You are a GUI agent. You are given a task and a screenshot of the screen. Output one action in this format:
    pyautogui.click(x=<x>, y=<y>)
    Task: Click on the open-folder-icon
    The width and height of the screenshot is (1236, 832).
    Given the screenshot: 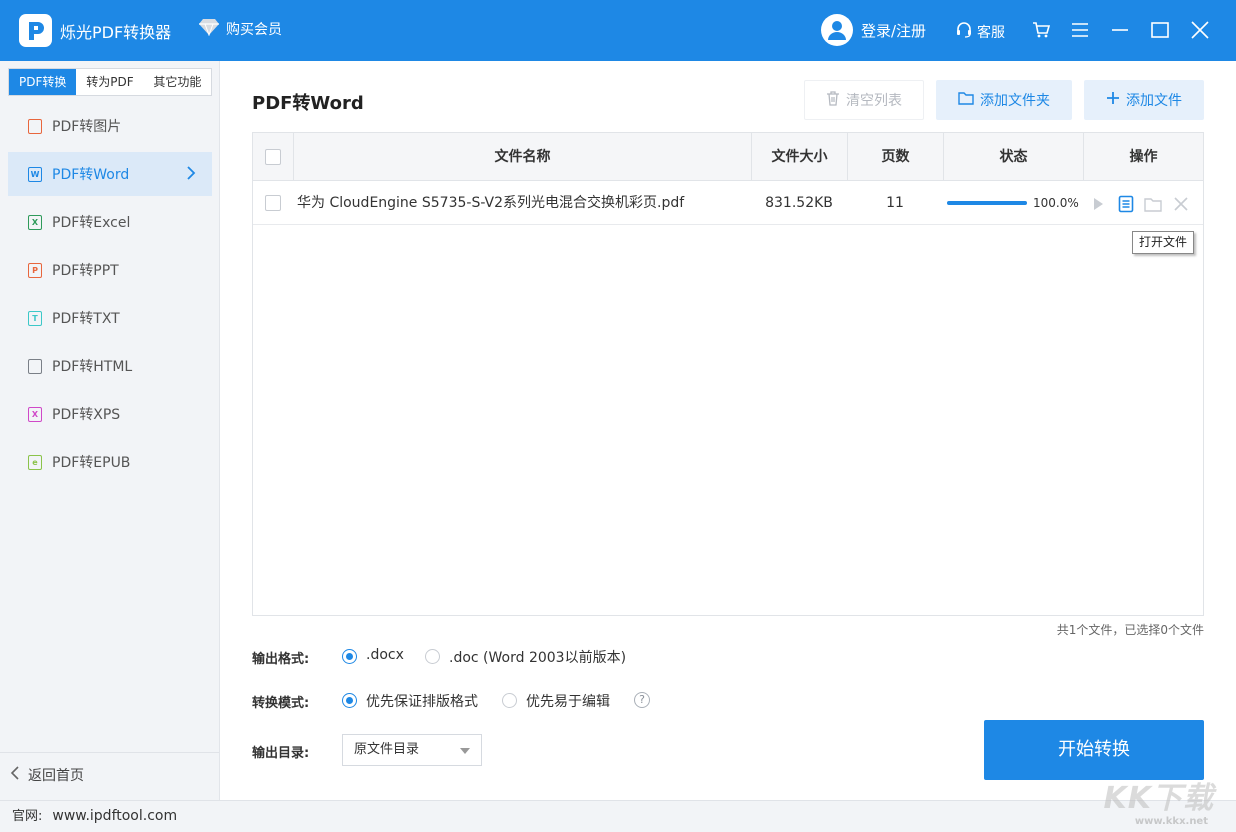 What is the action you would take?
    pyautogui.click(x=1153, y=204)
    